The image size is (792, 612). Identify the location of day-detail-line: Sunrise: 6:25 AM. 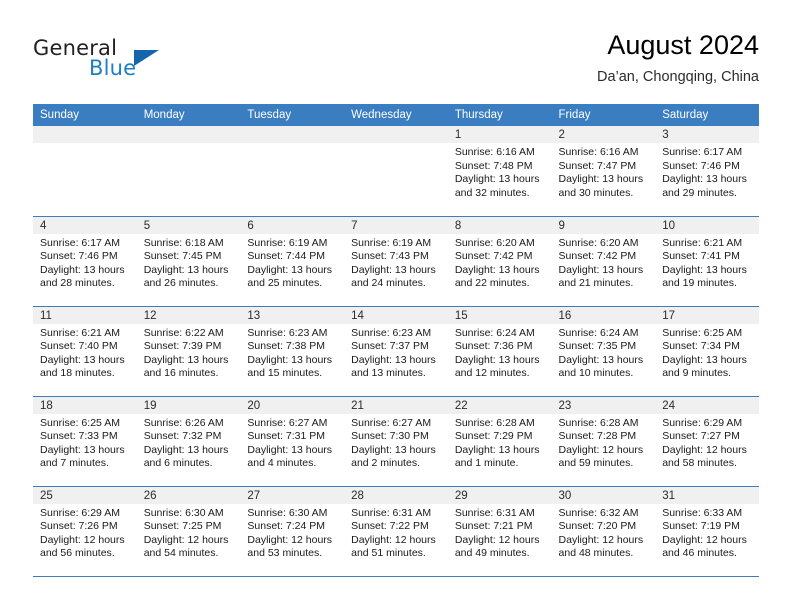
(702, 332).